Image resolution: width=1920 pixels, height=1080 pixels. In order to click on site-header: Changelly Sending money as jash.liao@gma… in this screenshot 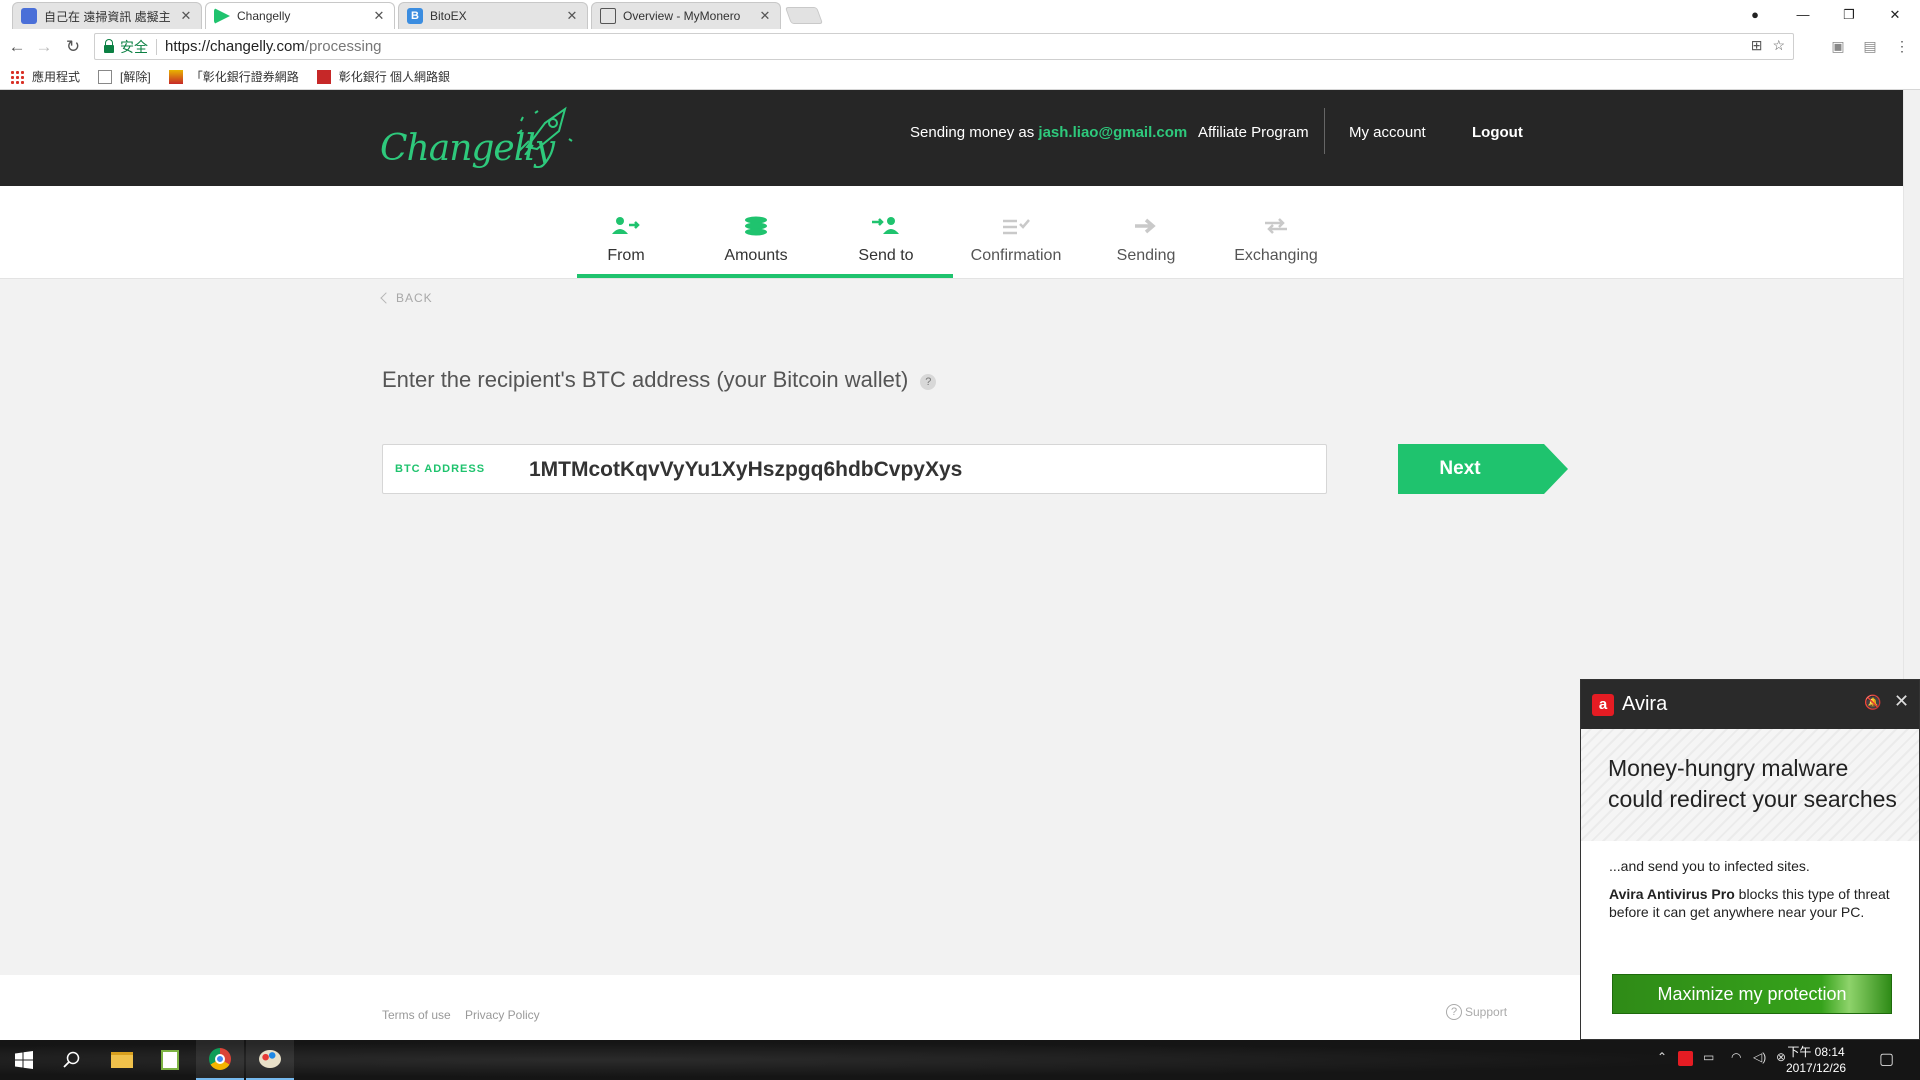, I will do `click(951, 138)`.